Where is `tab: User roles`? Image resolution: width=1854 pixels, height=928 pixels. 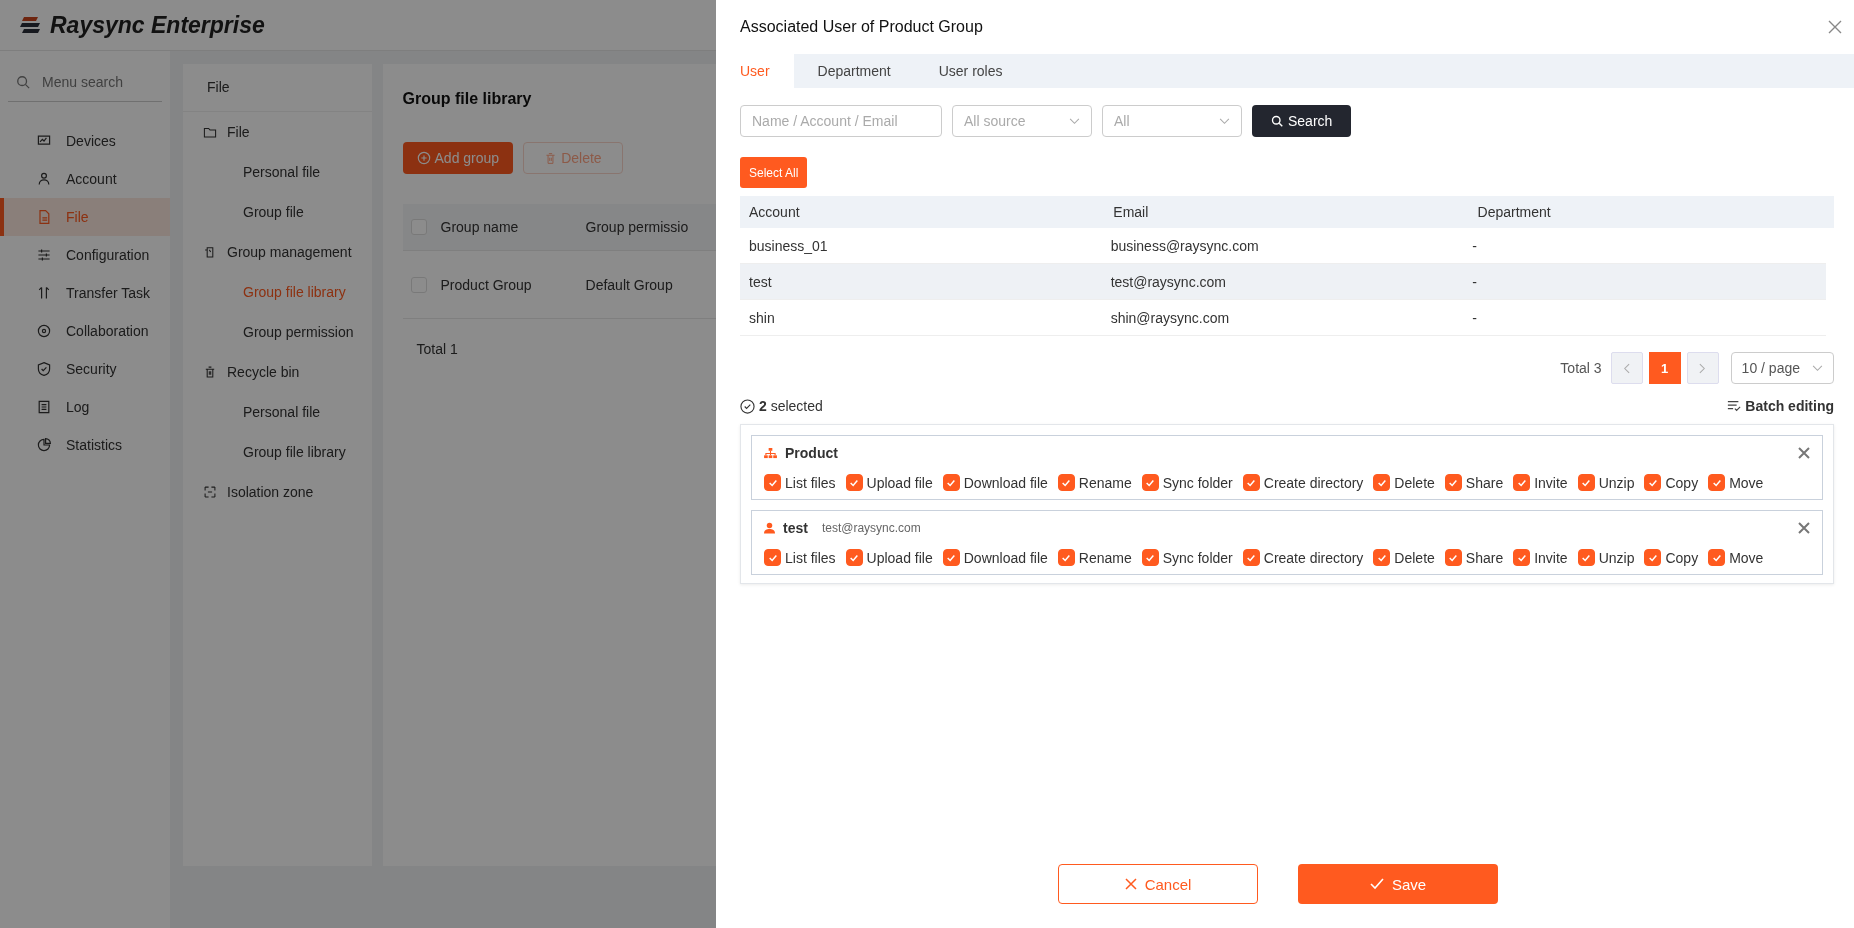 tab: User roles is located at coordinates (970, 71).